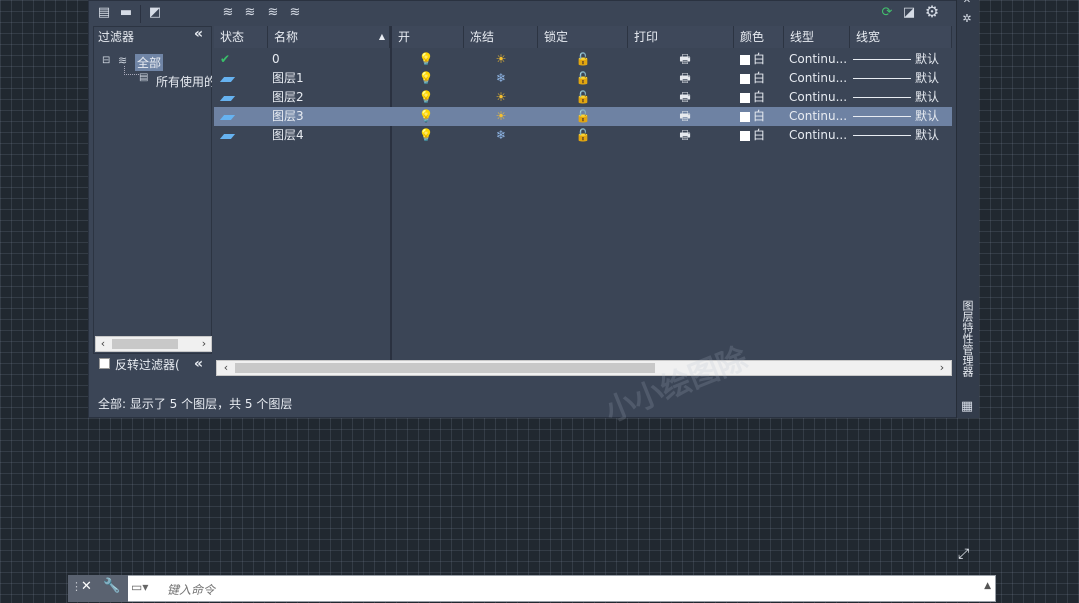 The height and width of the screenshot is (603, 1079). I want to click on col-on: 开, so click(428, 37).